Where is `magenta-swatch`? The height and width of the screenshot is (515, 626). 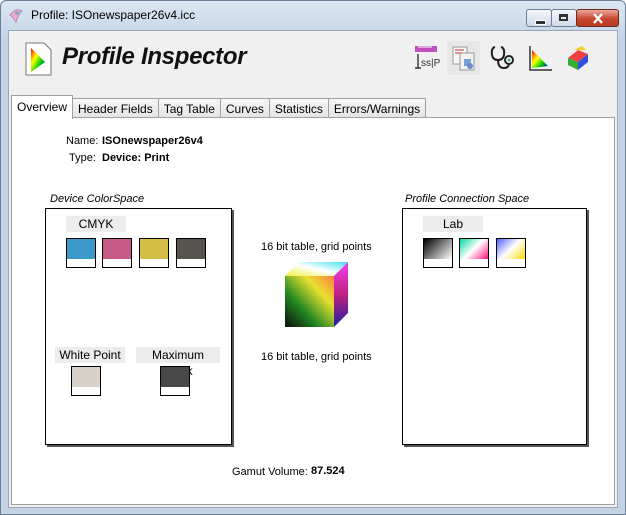
magenta-swatch is located at coordinates (117, 253).